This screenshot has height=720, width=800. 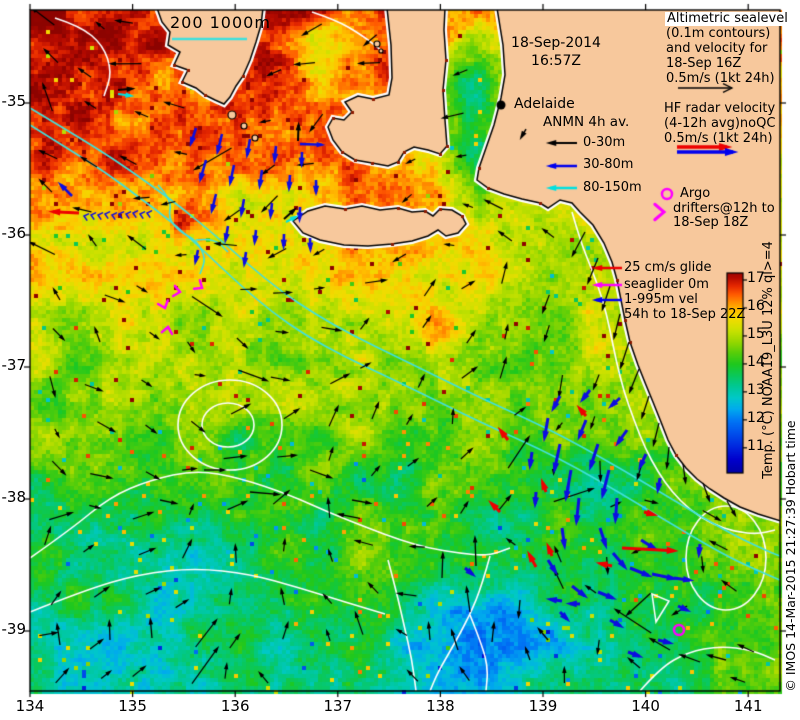 I want to click on alt-legend-line3: and velocity for, so click(x=717, y=48).